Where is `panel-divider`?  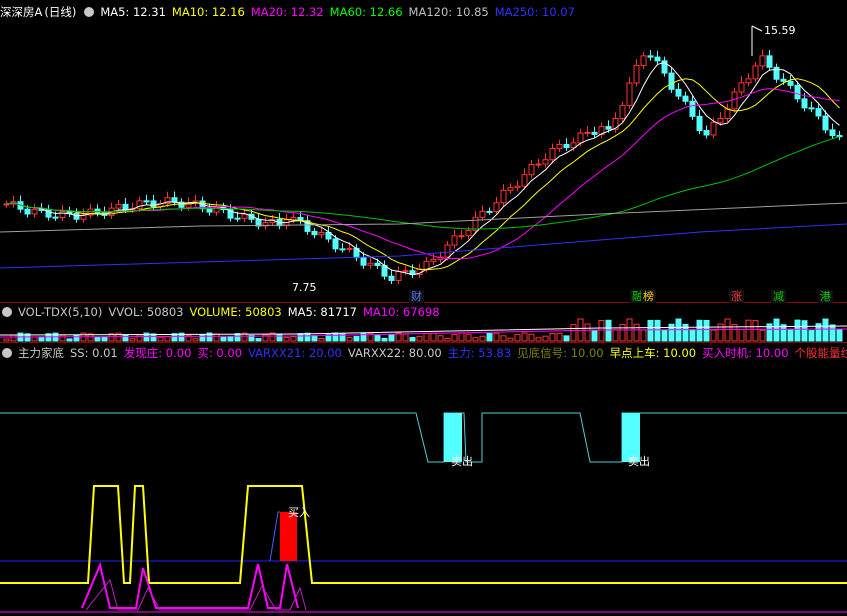 panel-divider is located at coordinates (423, 342).